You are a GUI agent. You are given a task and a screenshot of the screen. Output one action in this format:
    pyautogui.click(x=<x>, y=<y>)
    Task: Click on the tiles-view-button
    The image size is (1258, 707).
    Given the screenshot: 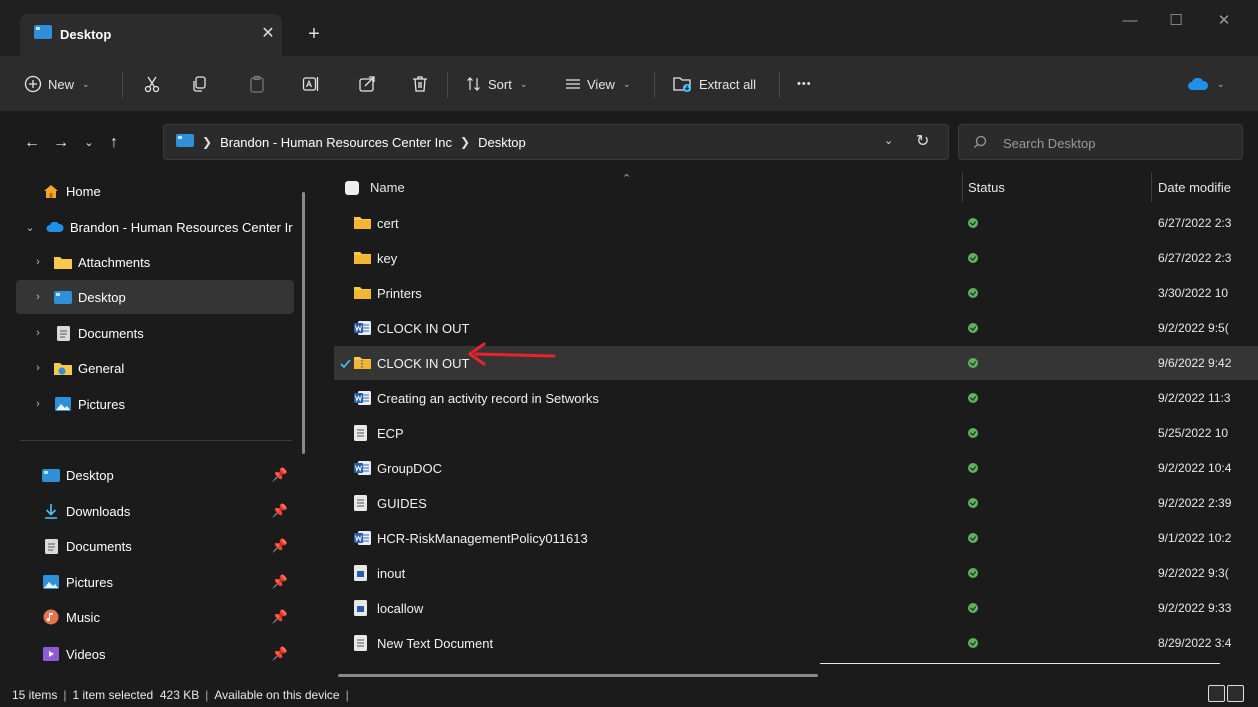 What is the action you would take?
    pyautogui.click(x=1235, y=693)
    